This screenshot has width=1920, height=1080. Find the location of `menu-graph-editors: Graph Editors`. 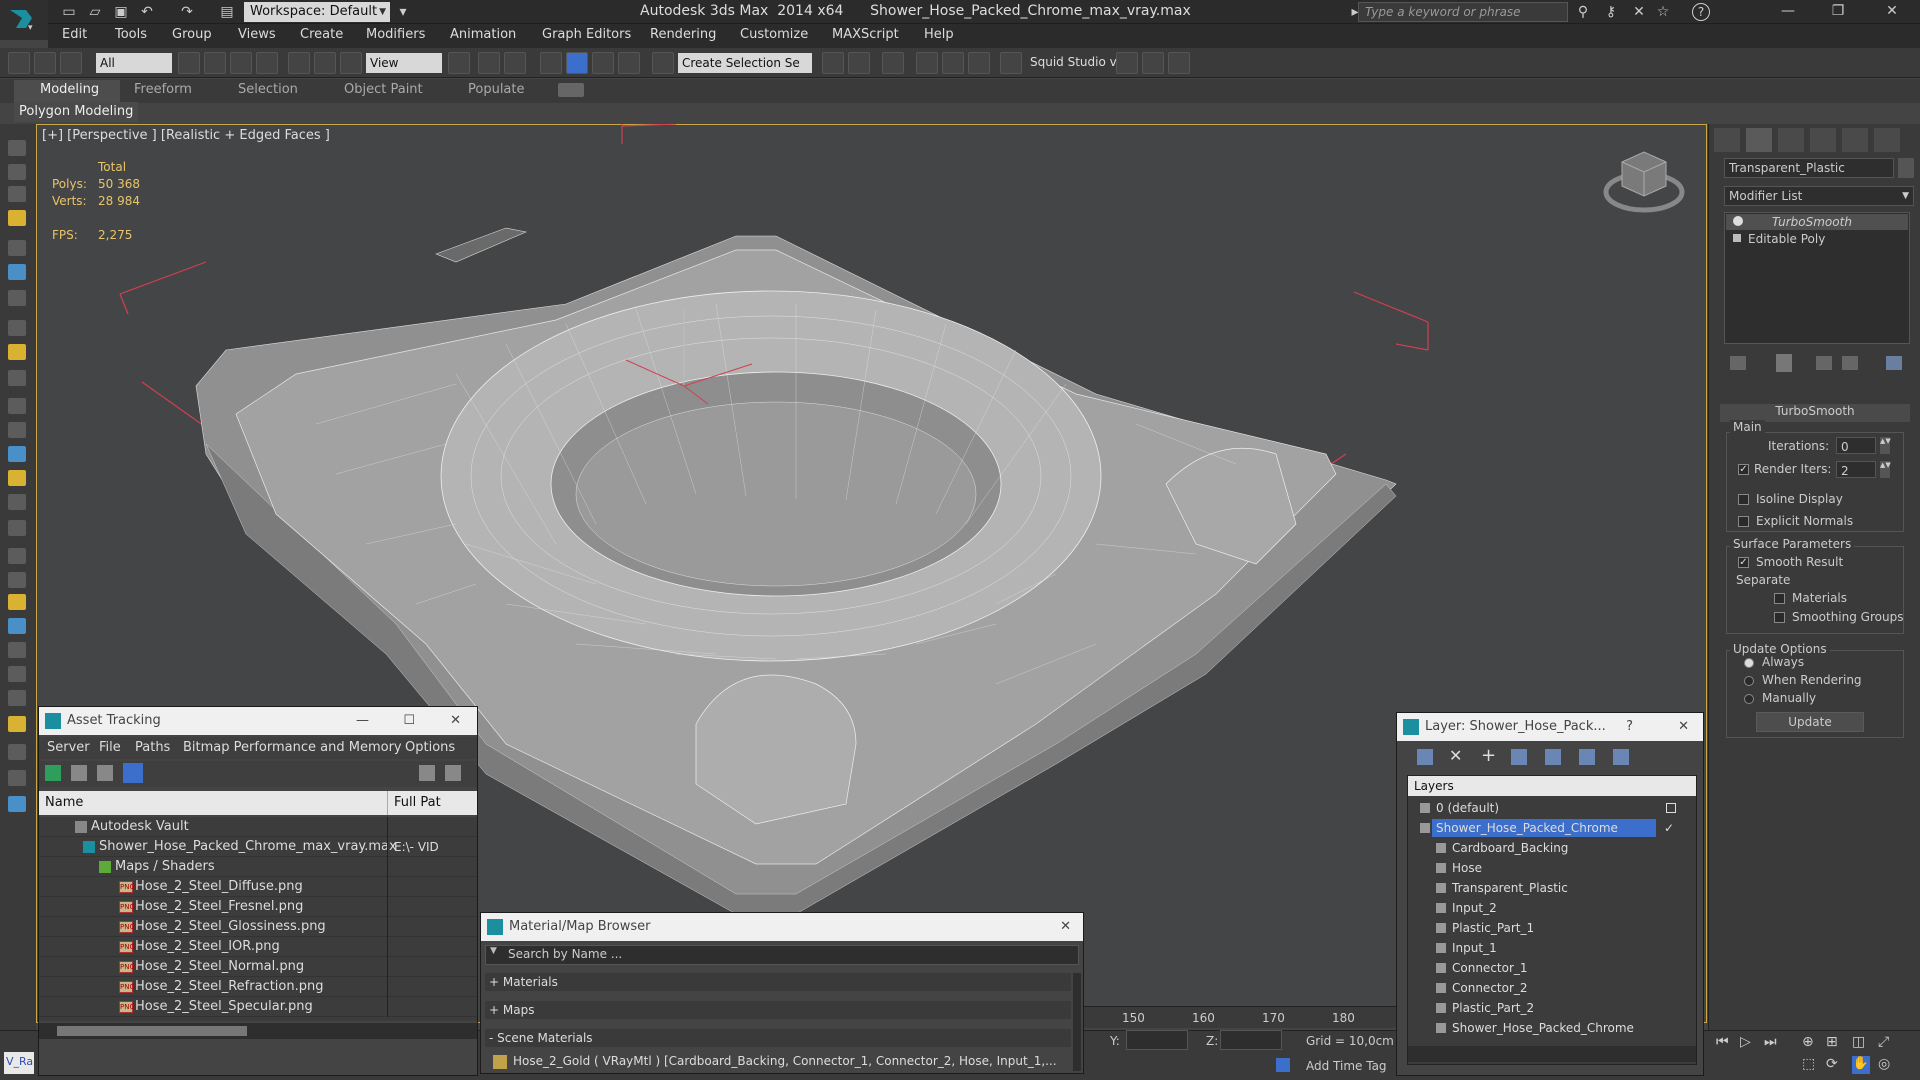

menu-graph-editors: Graph Editors is located at coordinates (586, 34).